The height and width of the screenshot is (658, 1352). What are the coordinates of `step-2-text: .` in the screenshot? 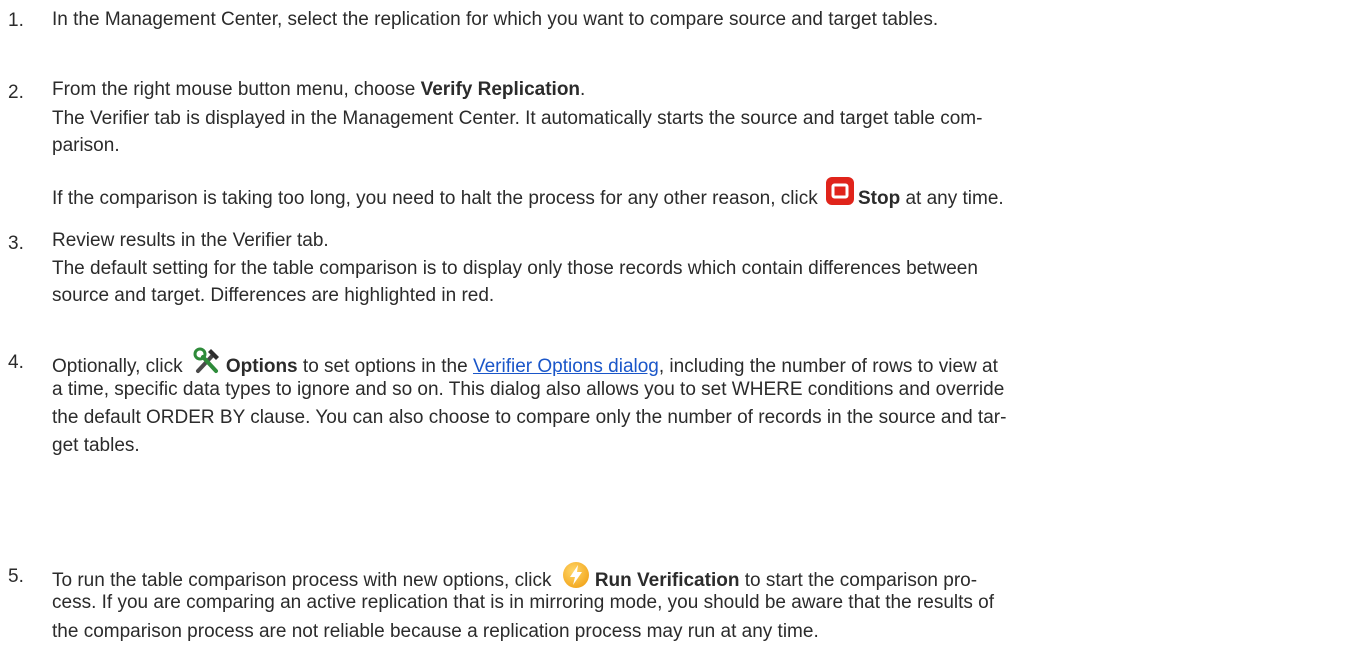 It's located at (583, 89).